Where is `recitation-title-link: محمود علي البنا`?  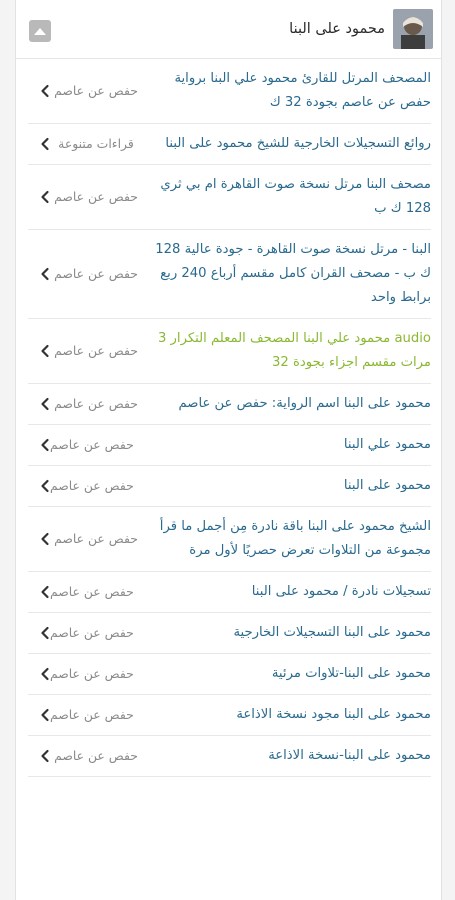
recitation-title-link: محمود علي البنا is located at coordinates (285, 445).